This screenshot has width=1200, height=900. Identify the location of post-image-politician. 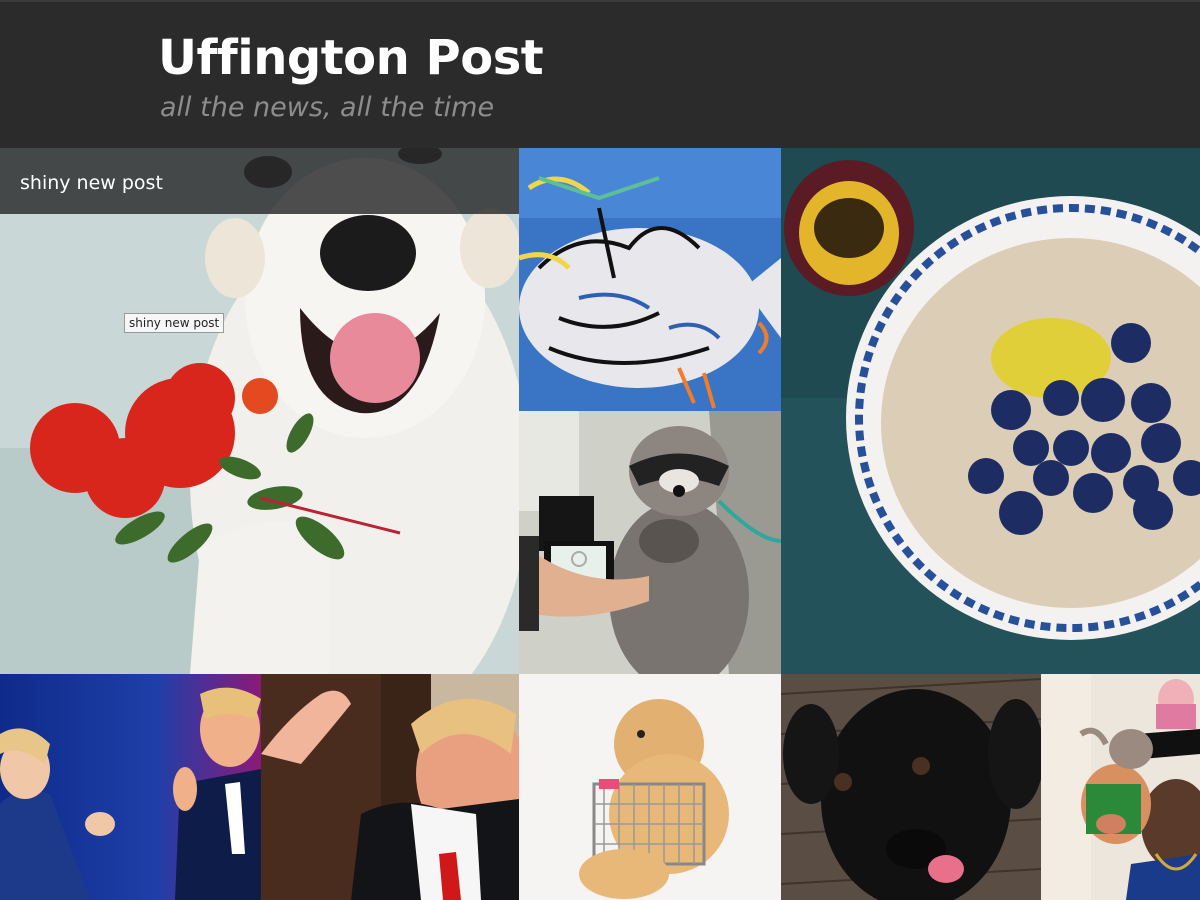
(390, 787).